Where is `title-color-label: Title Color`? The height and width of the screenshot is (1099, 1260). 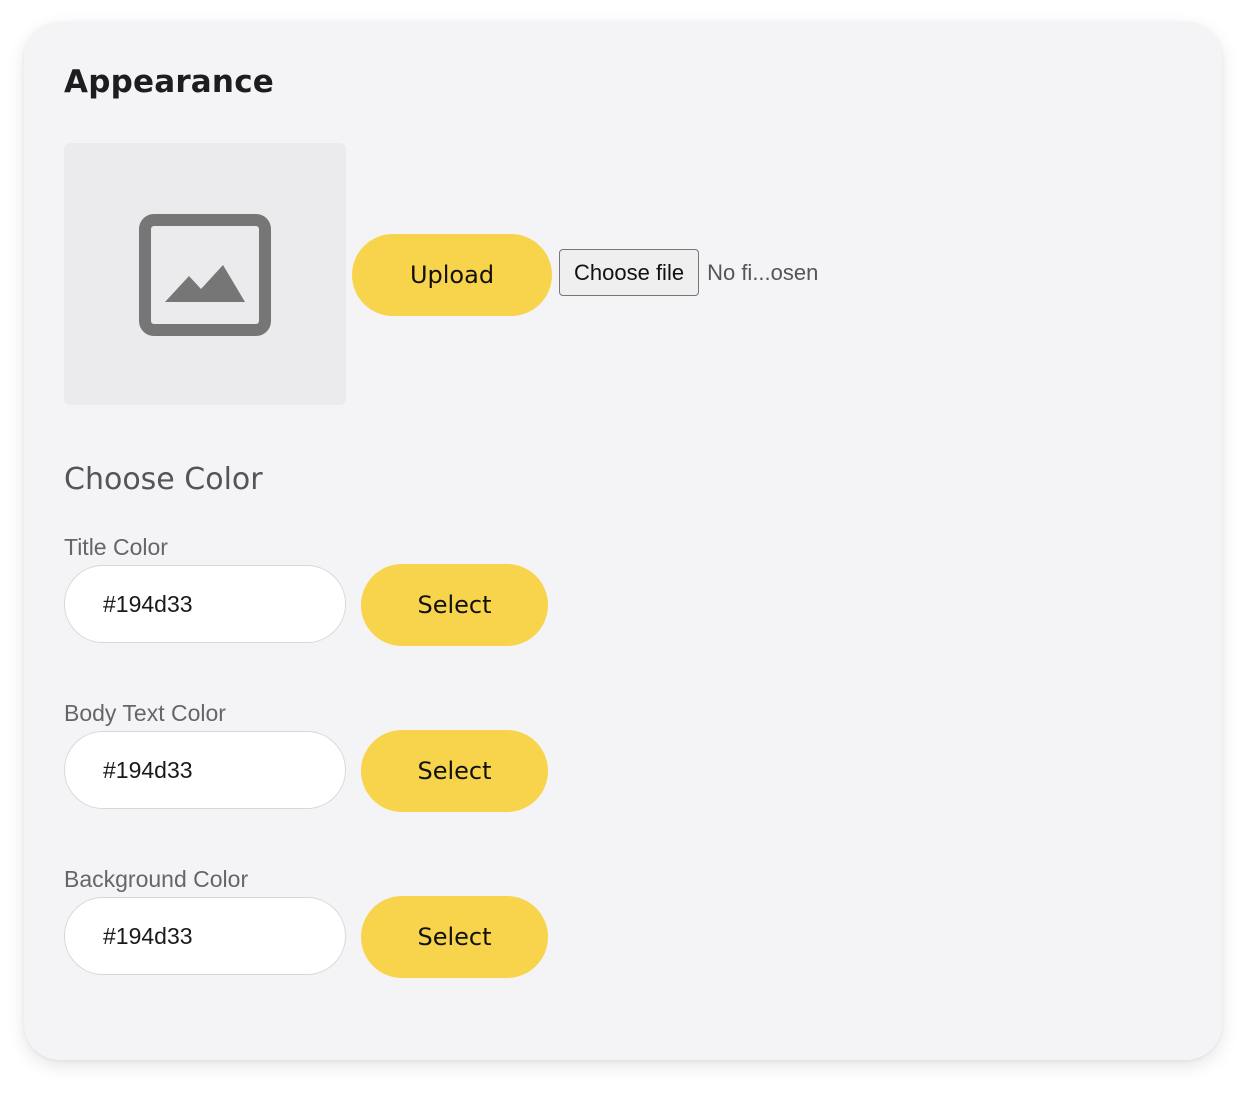
title-color-label: Title Color is located at coordinates (116, 547).